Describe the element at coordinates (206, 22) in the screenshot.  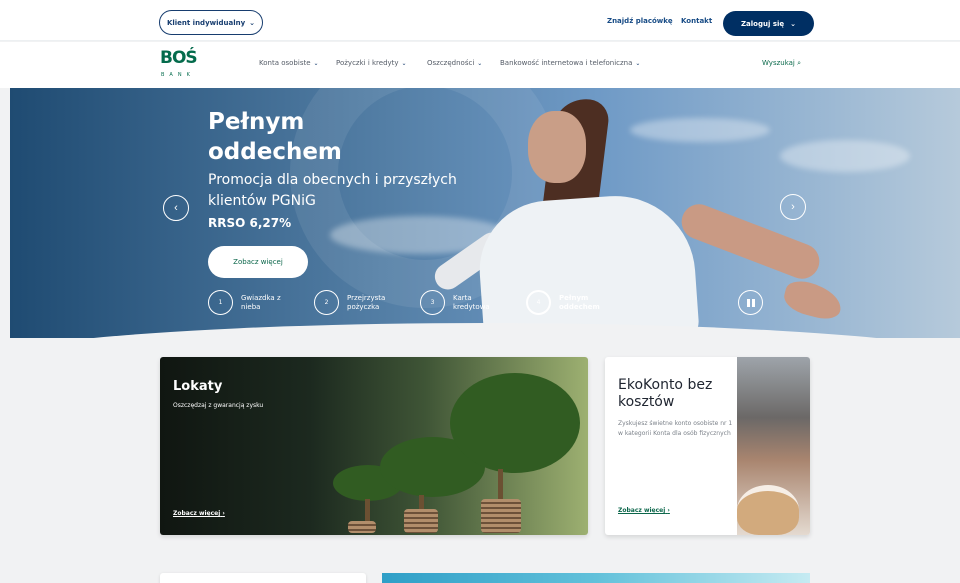
I see `client-type-label: Klient indywidualny` at that location.